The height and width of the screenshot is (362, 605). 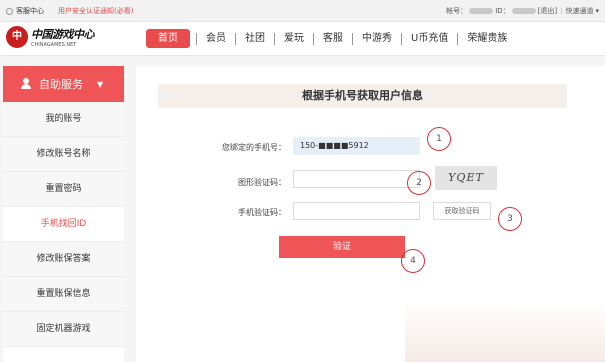 I want to click on nav-service: 客服, so click(x=333, y=38).